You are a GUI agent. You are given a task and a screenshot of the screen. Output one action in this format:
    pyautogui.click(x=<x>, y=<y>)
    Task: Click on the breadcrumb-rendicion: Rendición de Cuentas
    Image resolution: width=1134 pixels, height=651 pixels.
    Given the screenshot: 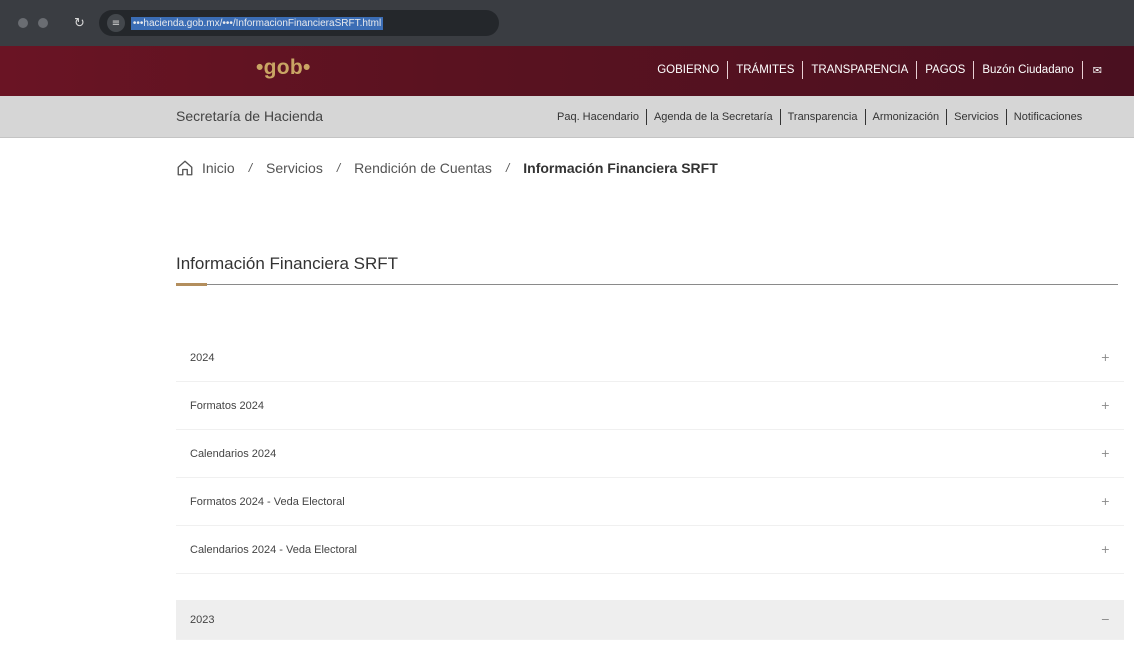 What is the action you would take?
    pyautogui.click(x=423, y=168)
    